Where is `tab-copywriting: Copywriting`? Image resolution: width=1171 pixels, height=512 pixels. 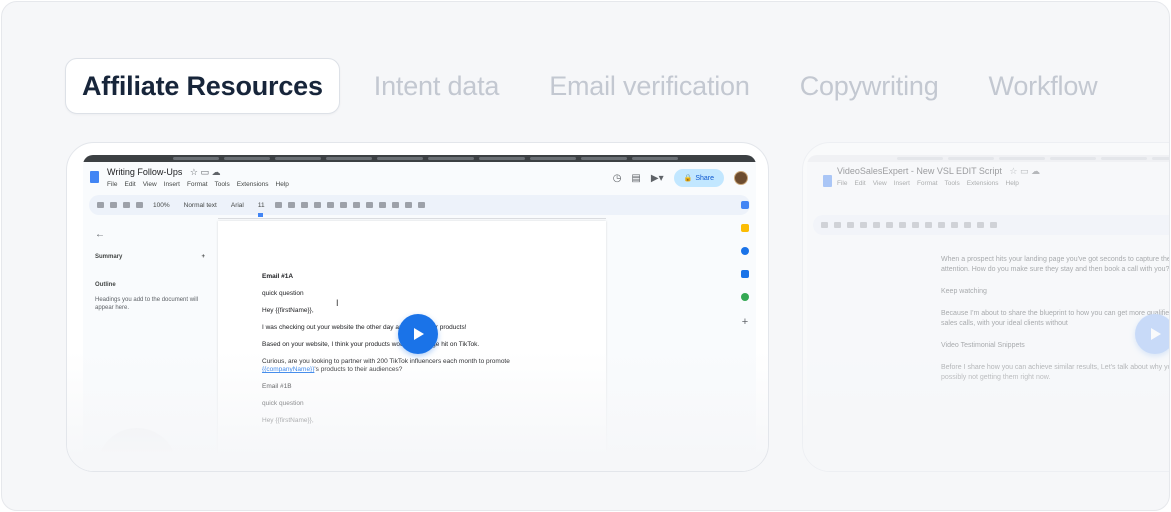 tab-copywriting: Copywriting is located at coordinates (869, 86).